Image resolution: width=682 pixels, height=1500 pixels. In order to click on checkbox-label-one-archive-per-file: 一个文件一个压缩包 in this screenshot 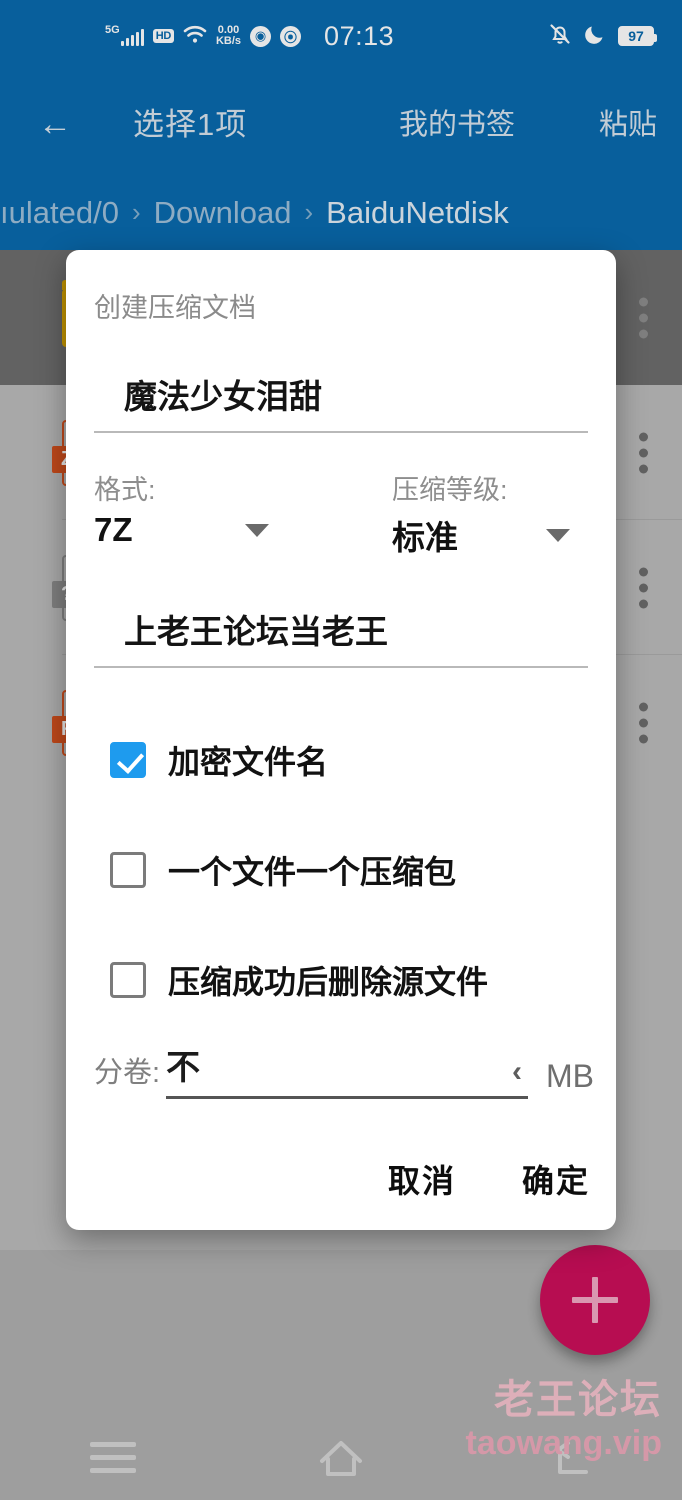, I will do `click(312, 872)`.